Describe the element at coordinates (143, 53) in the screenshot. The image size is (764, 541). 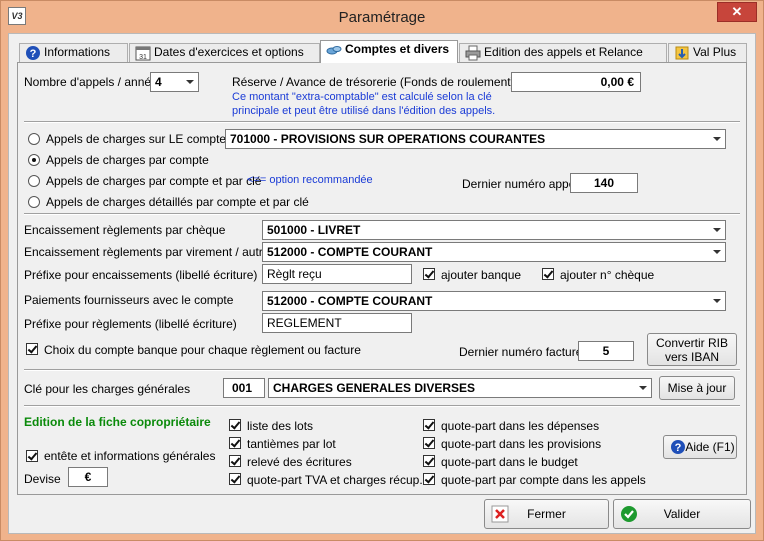
I see `calendar-icon: 31` at that location.